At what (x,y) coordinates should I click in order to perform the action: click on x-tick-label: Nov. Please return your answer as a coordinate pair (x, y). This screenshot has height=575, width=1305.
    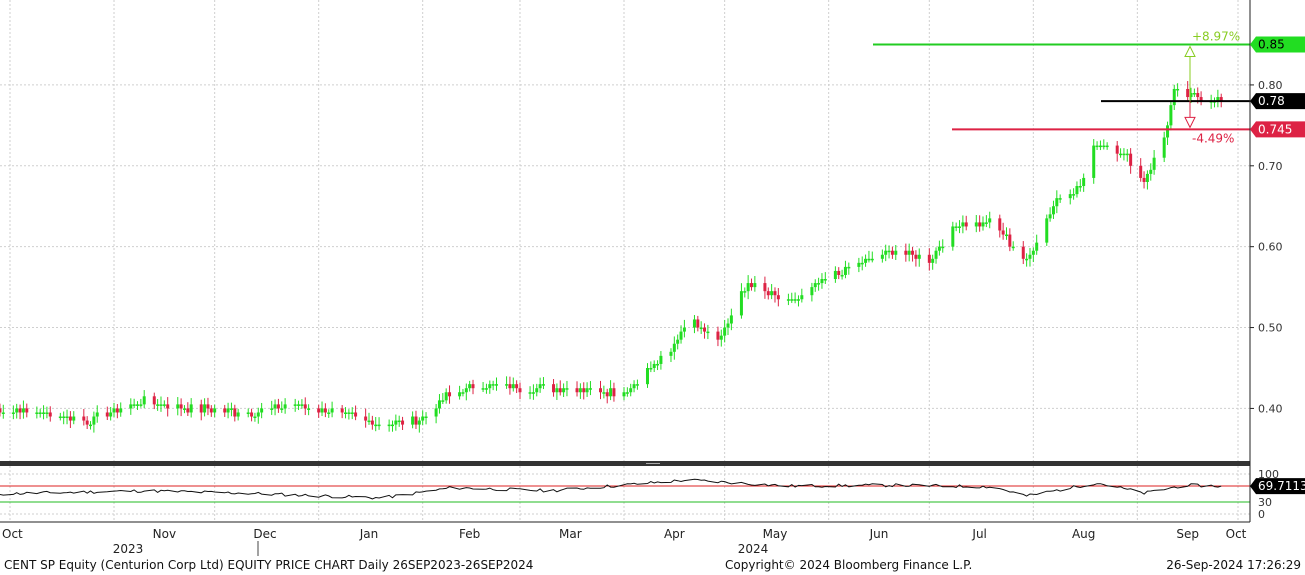
    Looking at the image, I should click on (164, 534).